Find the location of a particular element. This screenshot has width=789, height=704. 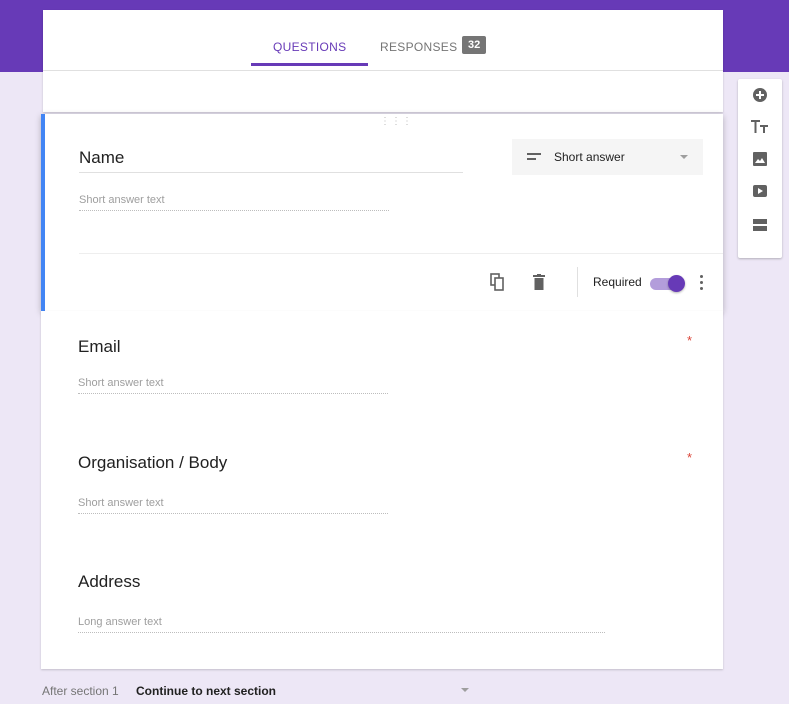

tab-responses-label: RESPONSES is located at coordinates (419, 47).